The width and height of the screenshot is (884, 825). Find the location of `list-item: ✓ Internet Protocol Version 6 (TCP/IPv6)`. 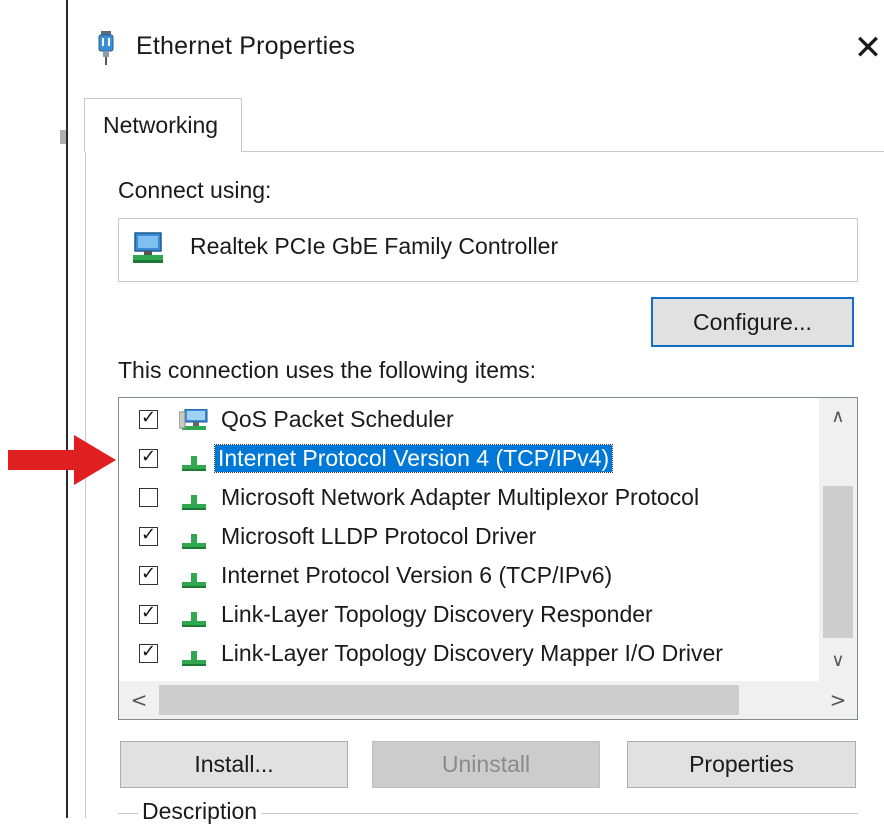

list-item: ✓ Internet Protocol Version 6 (TCP/IPv6) is located at coordinates (469, 576).